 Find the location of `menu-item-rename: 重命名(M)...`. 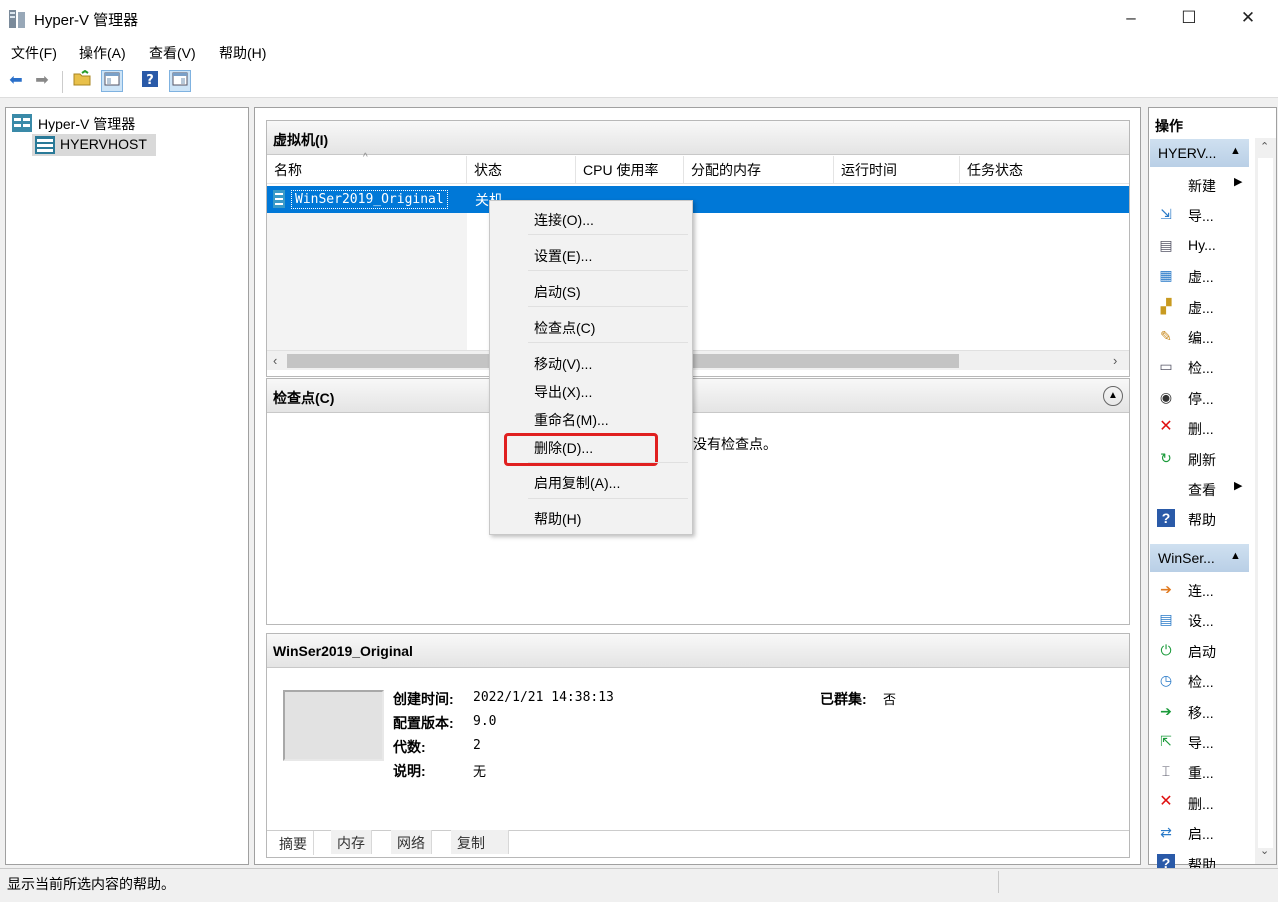

menu-item-rename: 重命名(M)... is located at coordinates (571, 420).